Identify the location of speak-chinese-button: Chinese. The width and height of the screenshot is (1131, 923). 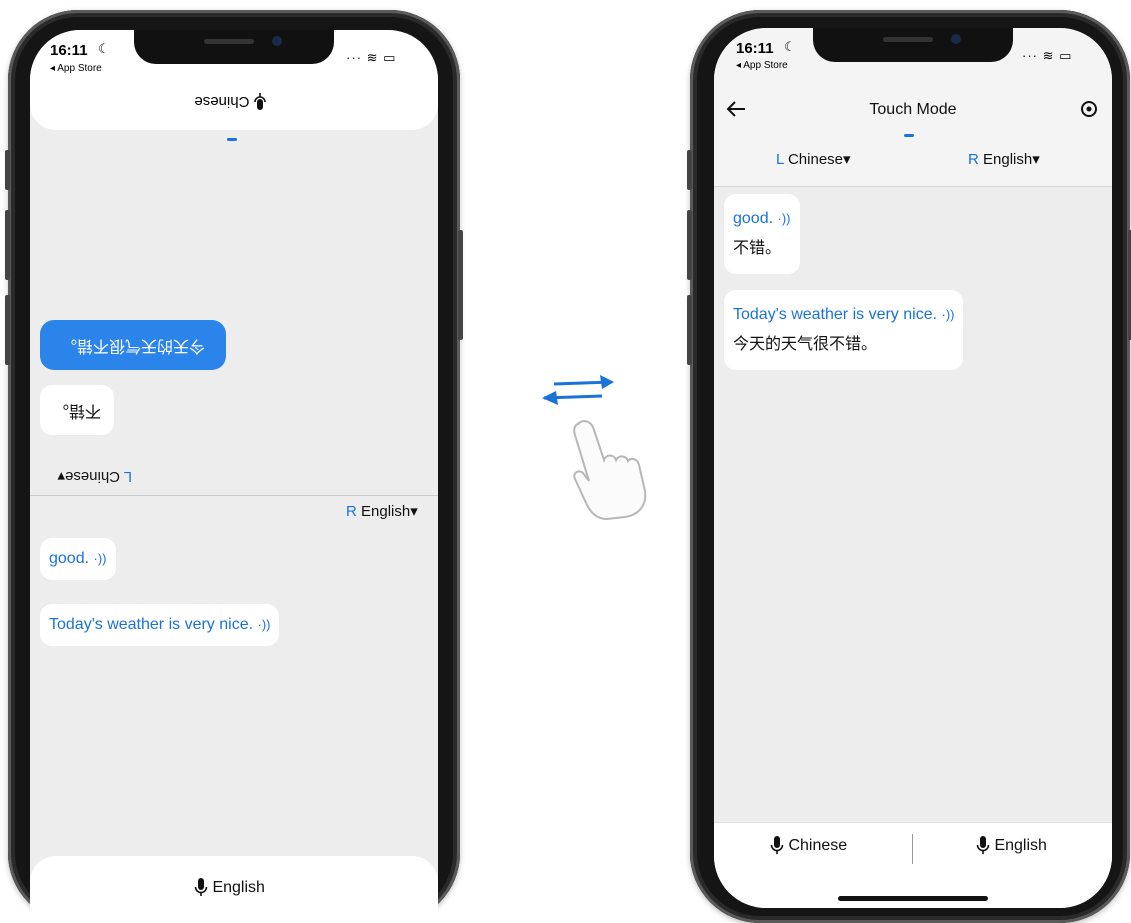
(808, 846).